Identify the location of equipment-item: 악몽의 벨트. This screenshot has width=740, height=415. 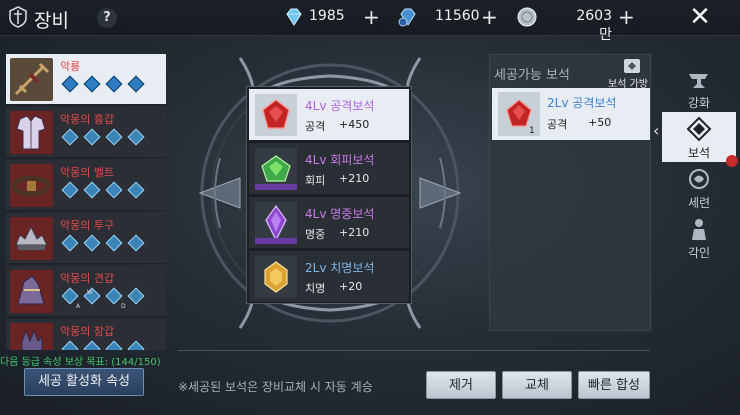
(86, 185).